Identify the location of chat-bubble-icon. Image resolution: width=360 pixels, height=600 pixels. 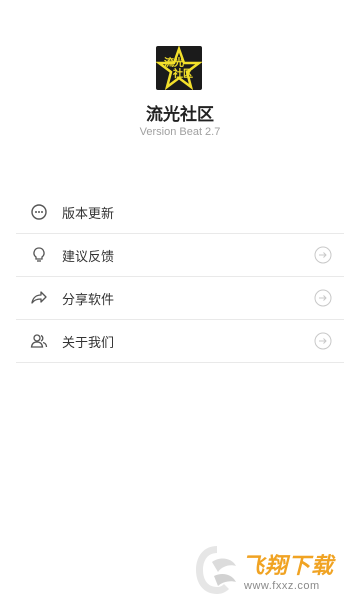
(39, 212).